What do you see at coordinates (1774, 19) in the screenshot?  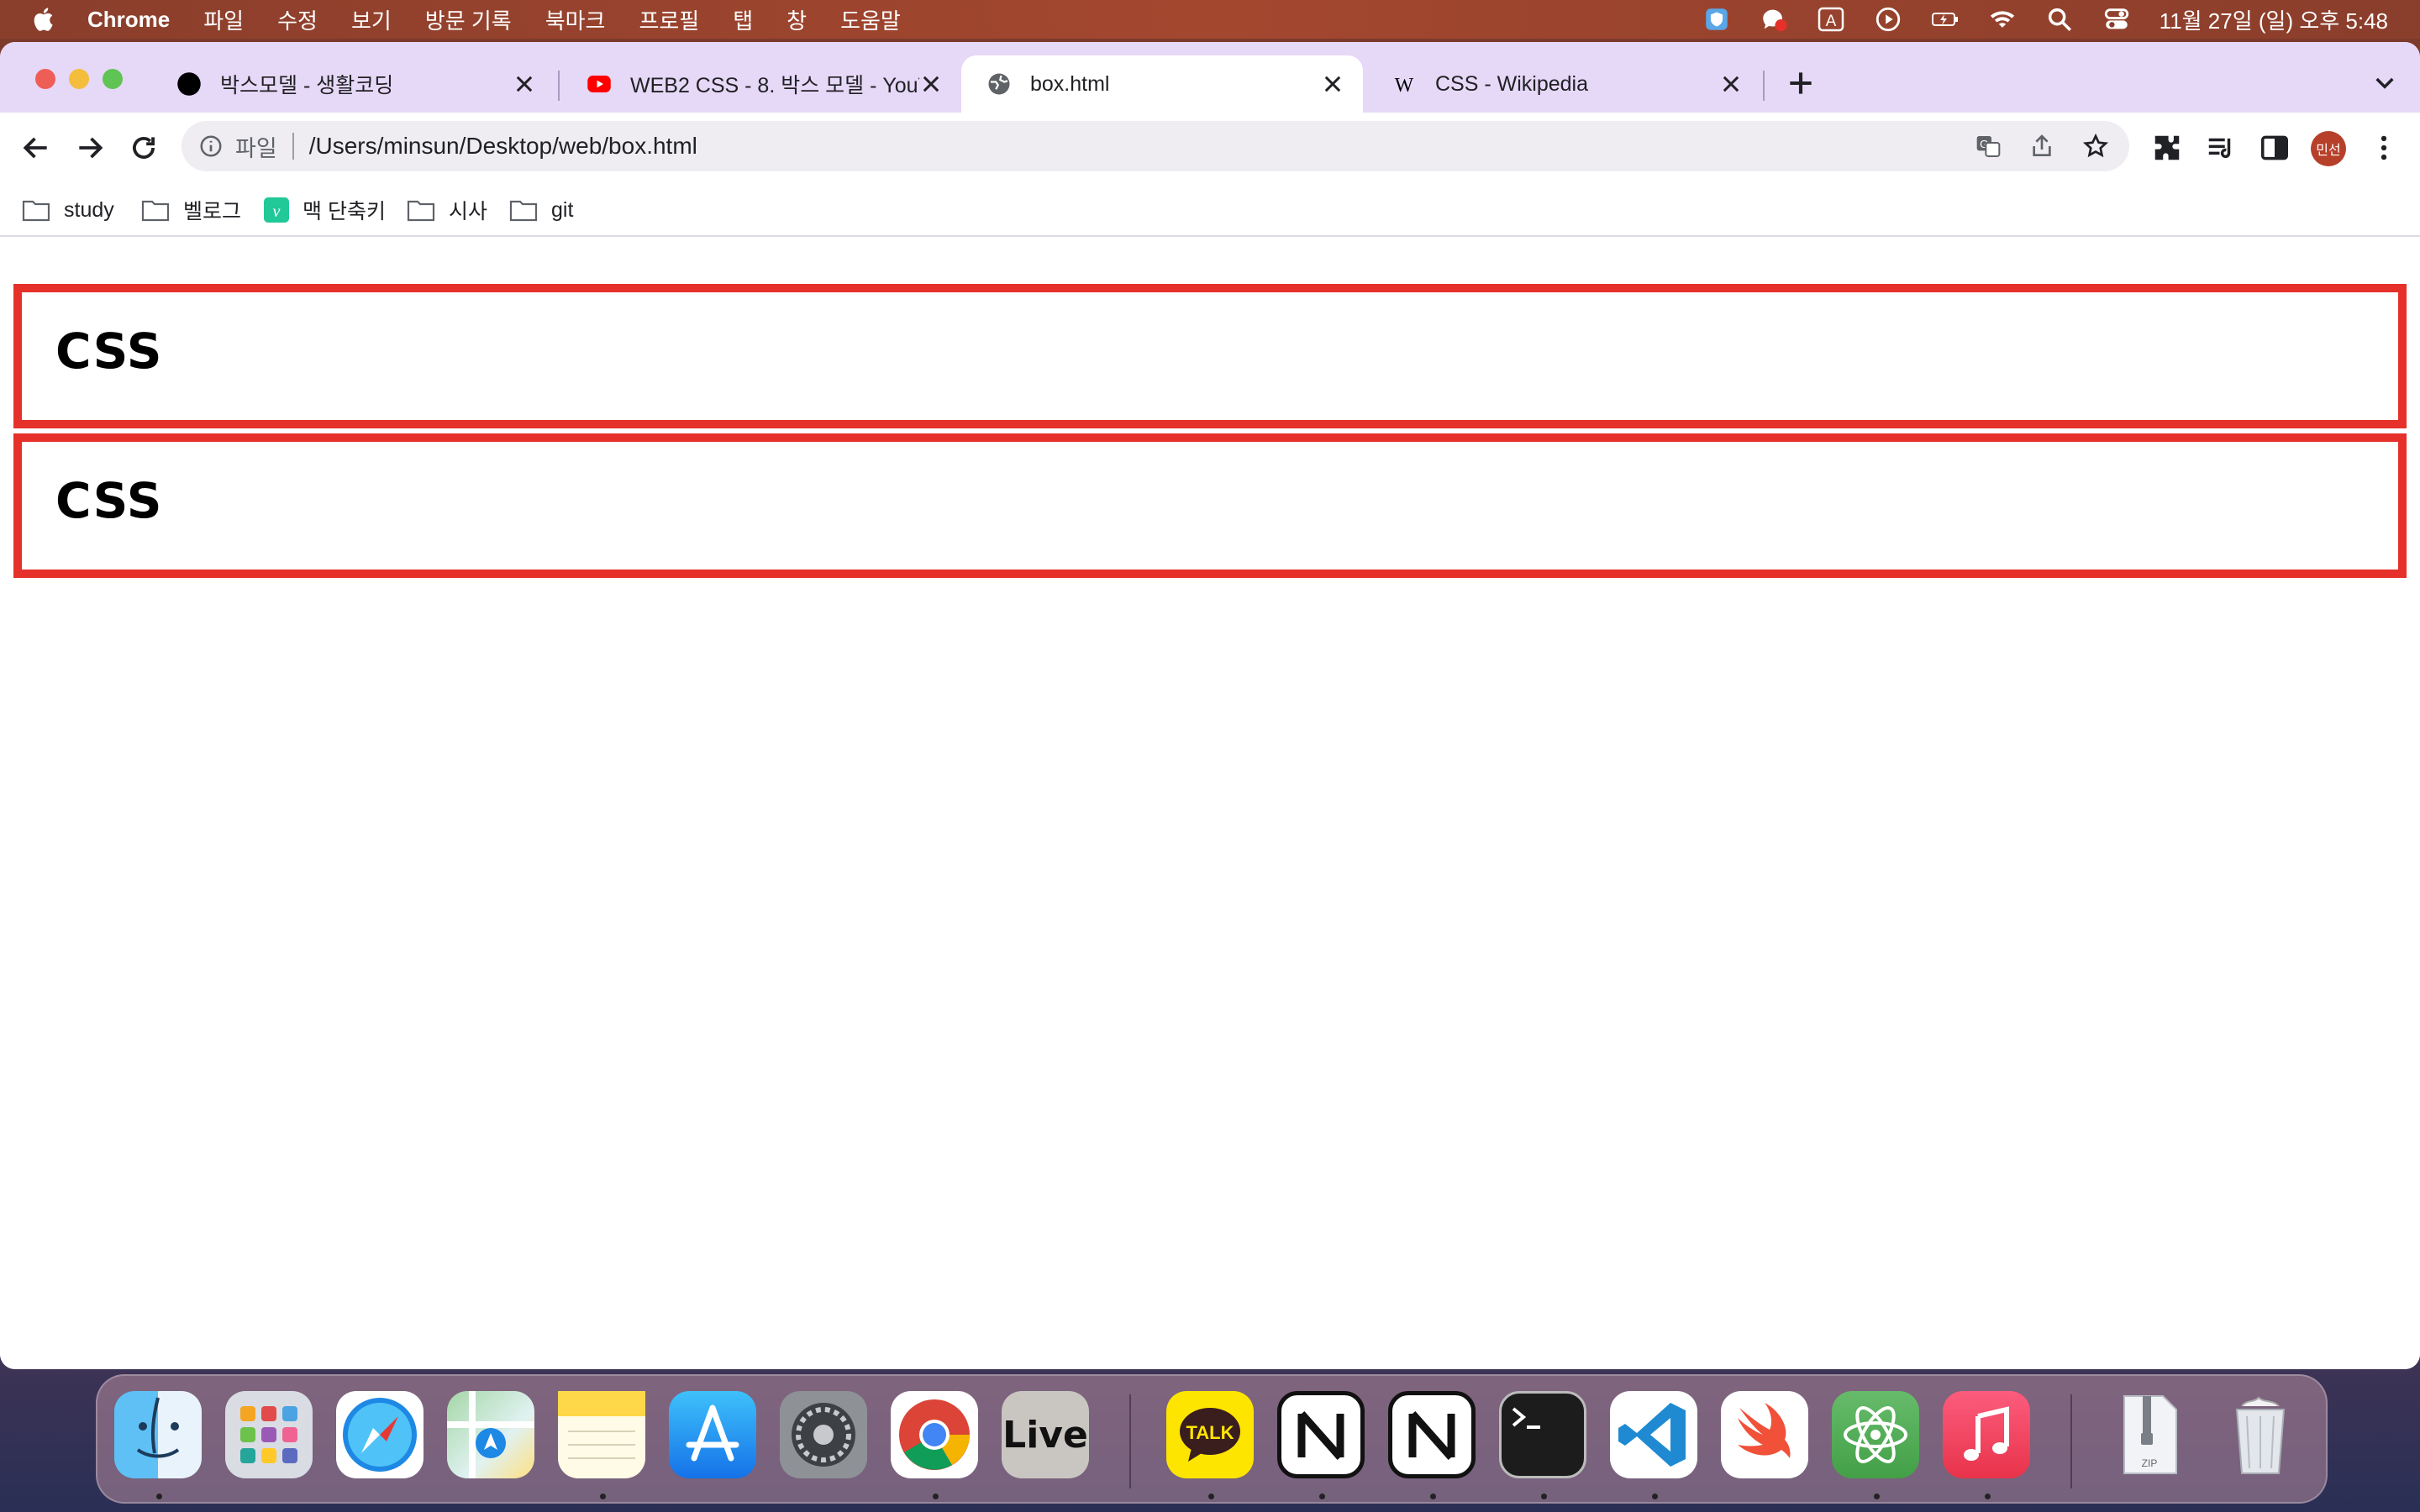 I see `chat-notification-icon` at bounding box center [1774, 19].